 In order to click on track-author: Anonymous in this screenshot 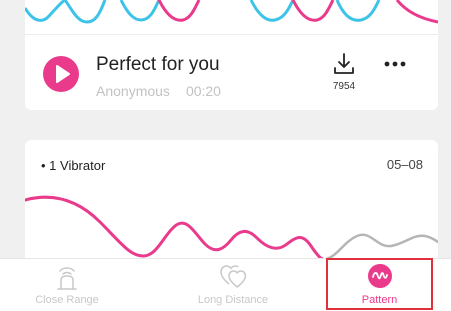, I will do `click(133, 91)`.